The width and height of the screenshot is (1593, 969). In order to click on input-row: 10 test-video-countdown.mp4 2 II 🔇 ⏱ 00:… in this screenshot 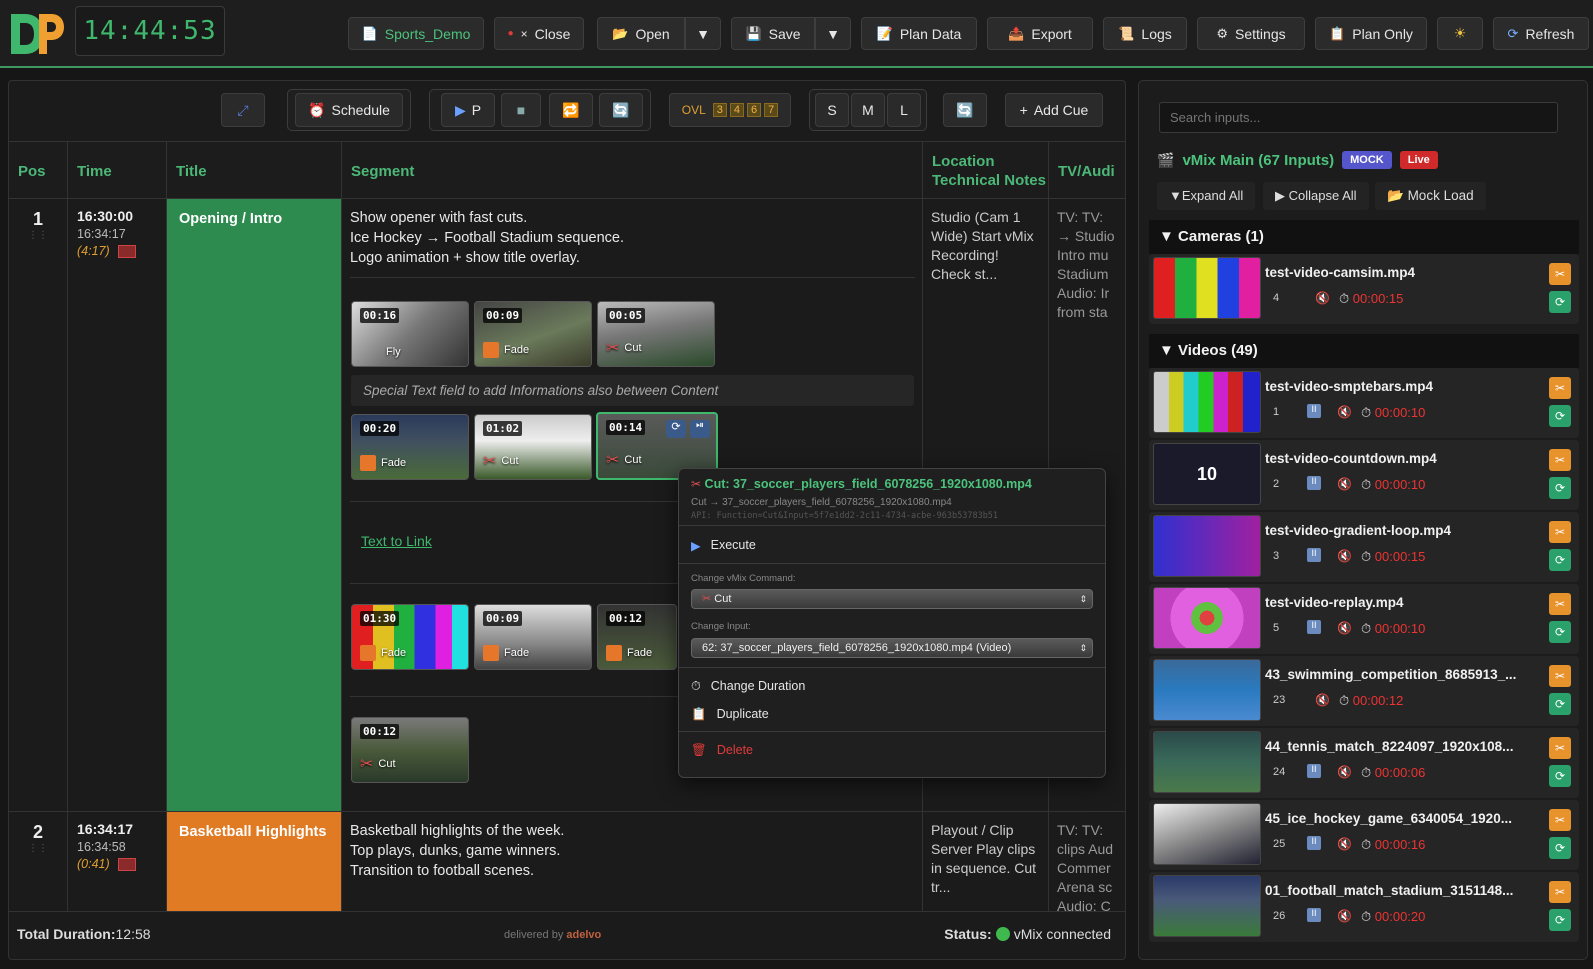, I will do `click(1364, 475)`.